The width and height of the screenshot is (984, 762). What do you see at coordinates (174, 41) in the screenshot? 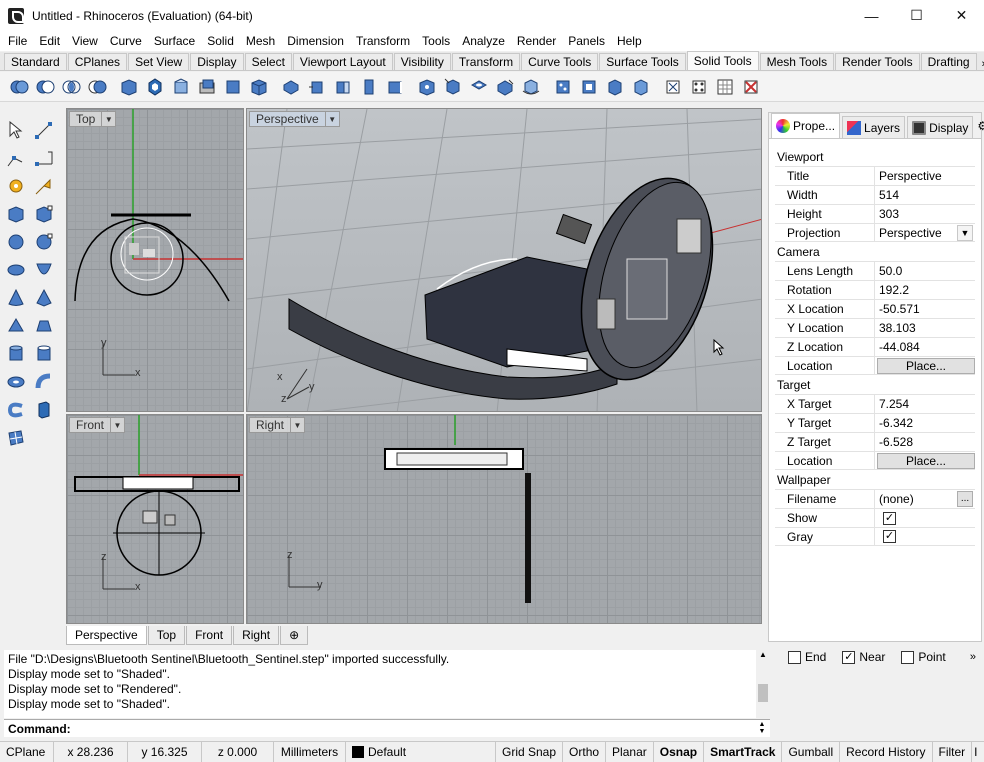
I see `menu-surface: Surface` at bounding box center [174, 41].